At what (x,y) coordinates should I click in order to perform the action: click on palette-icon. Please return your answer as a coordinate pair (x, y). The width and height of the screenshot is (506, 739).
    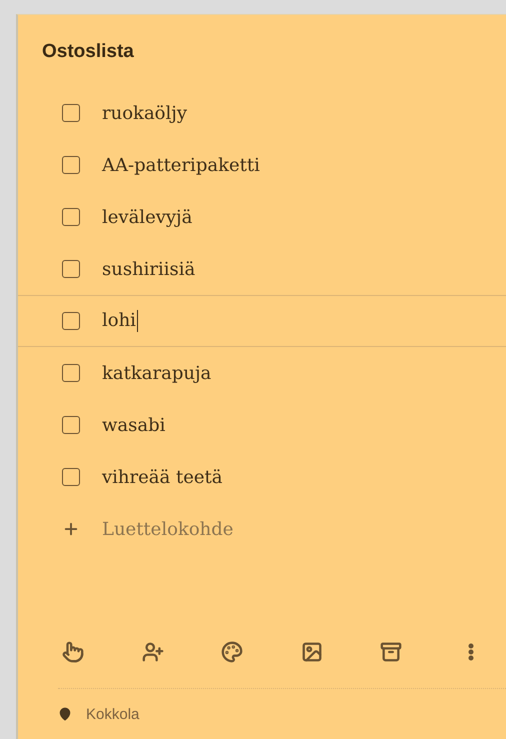
    Looking at the image, I should click on (232, 652).